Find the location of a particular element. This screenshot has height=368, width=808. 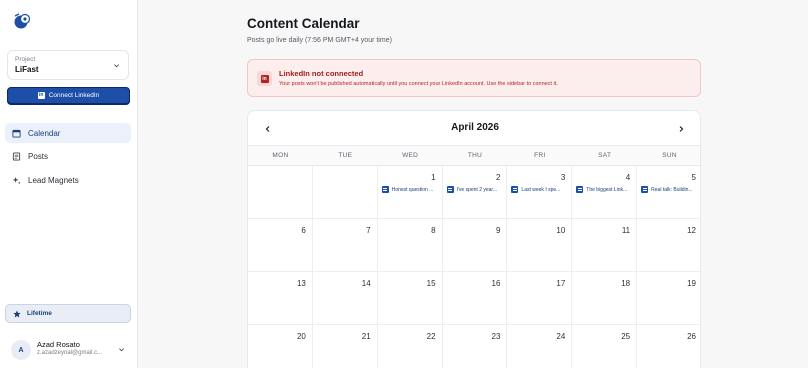

calendar-day-cell: 25 is located at coordinates (605, 346).